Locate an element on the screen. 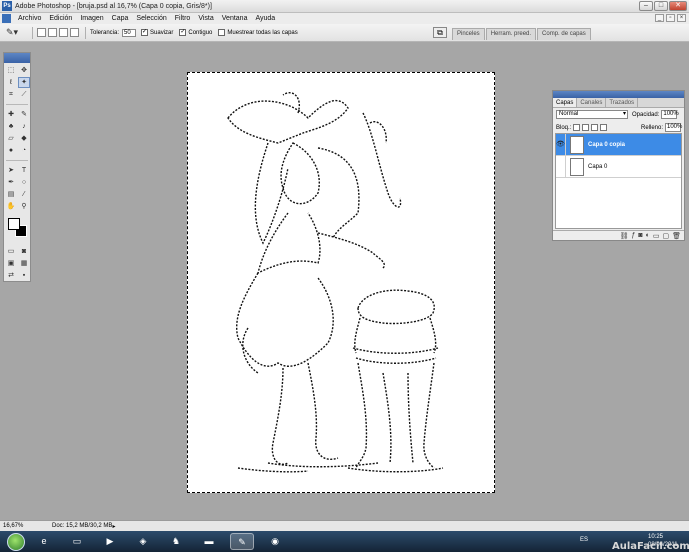  game-icon: ♞ is located at coordinates (176, 541).